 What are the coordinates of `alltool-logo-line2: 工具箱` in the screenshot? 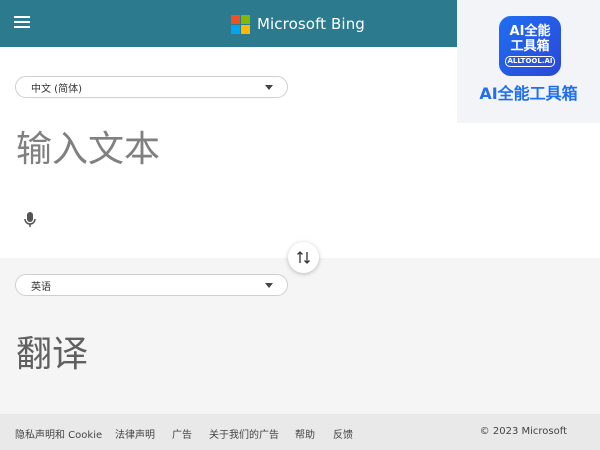 It's located at (530, 46).